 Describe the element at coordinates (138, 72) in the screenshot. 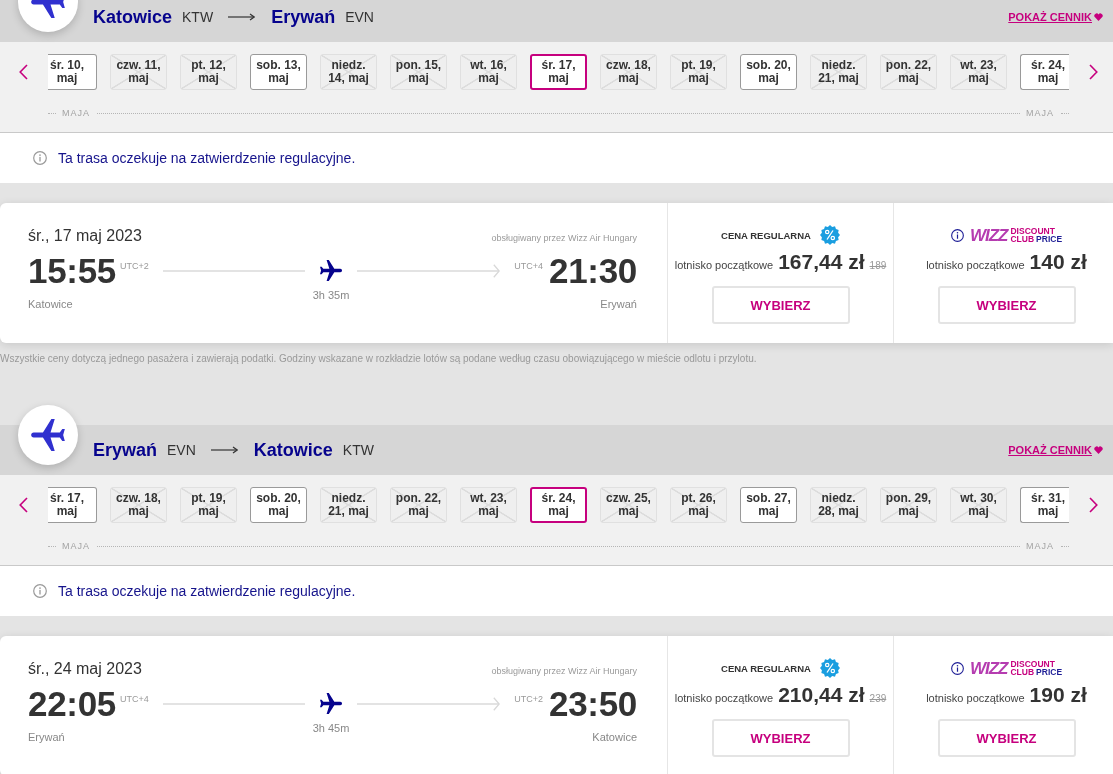

I see `date-option: czw. 11, maj` at that location.